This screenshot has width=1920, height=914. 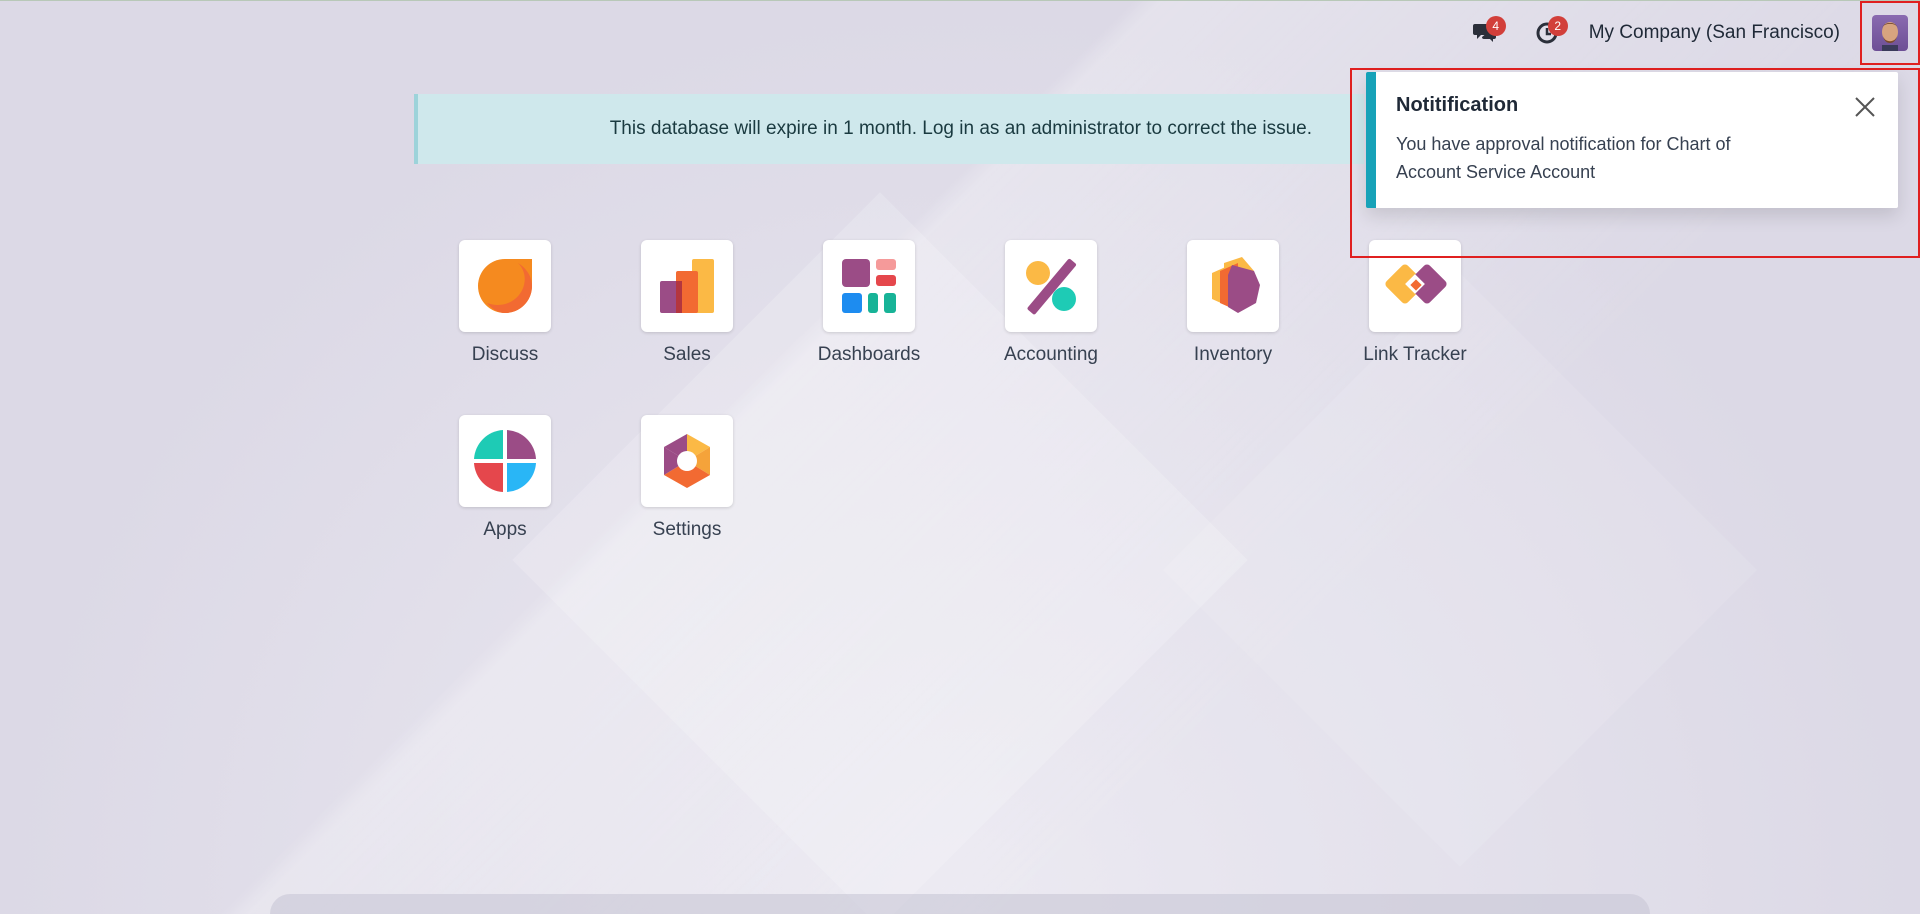 What do you see at coordinates (1415, 354) in the screenshot?
I see `app-label: Link Tracker` at bounding box center [1415, 354].